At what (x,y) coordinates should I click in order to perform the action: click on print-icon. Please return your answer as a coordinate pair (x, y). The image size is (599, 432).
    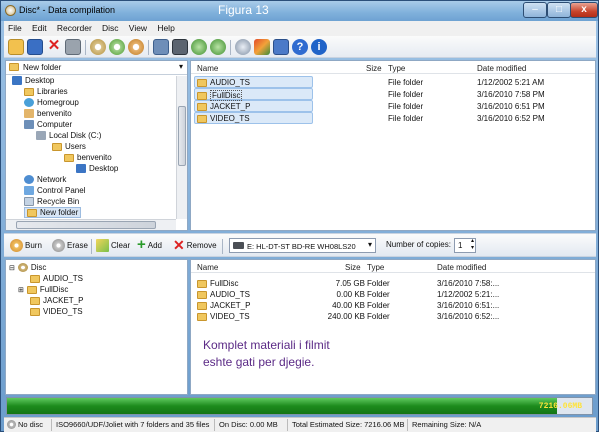
    Looking at the image, I should click on (73, 47).